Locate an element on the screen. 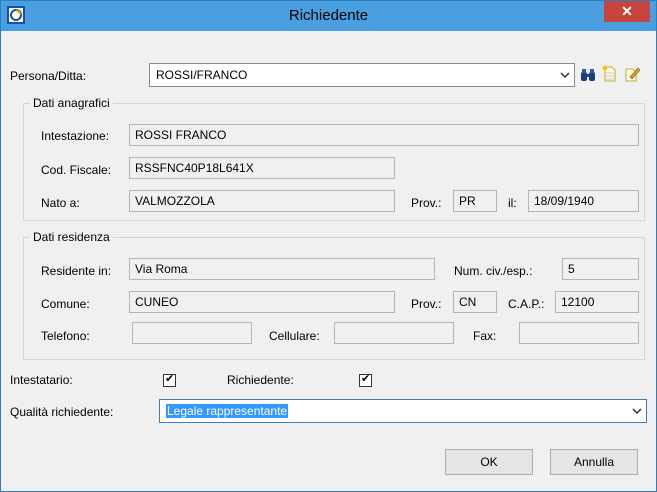 The image size is (657, 492). persona-label: Persona/Ditta: is located at coordinates (48, 76).